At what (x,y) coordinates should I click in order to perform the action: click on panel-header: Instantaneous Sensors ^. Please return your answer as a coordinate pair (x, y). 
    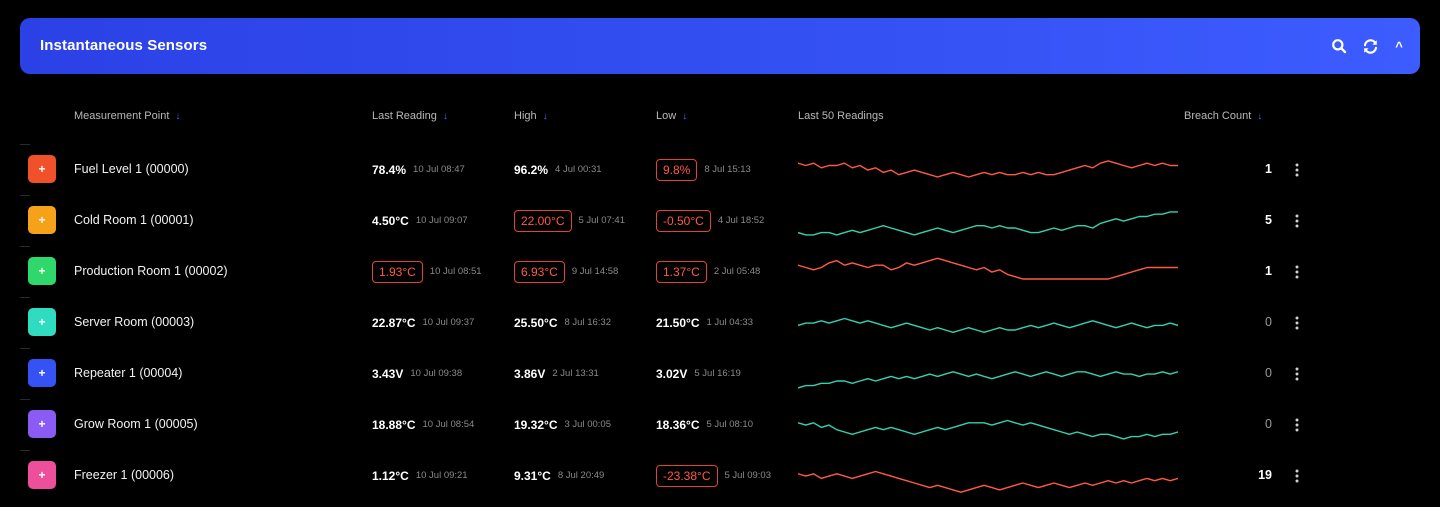
    Looking at the image, I should click on (720, 46).